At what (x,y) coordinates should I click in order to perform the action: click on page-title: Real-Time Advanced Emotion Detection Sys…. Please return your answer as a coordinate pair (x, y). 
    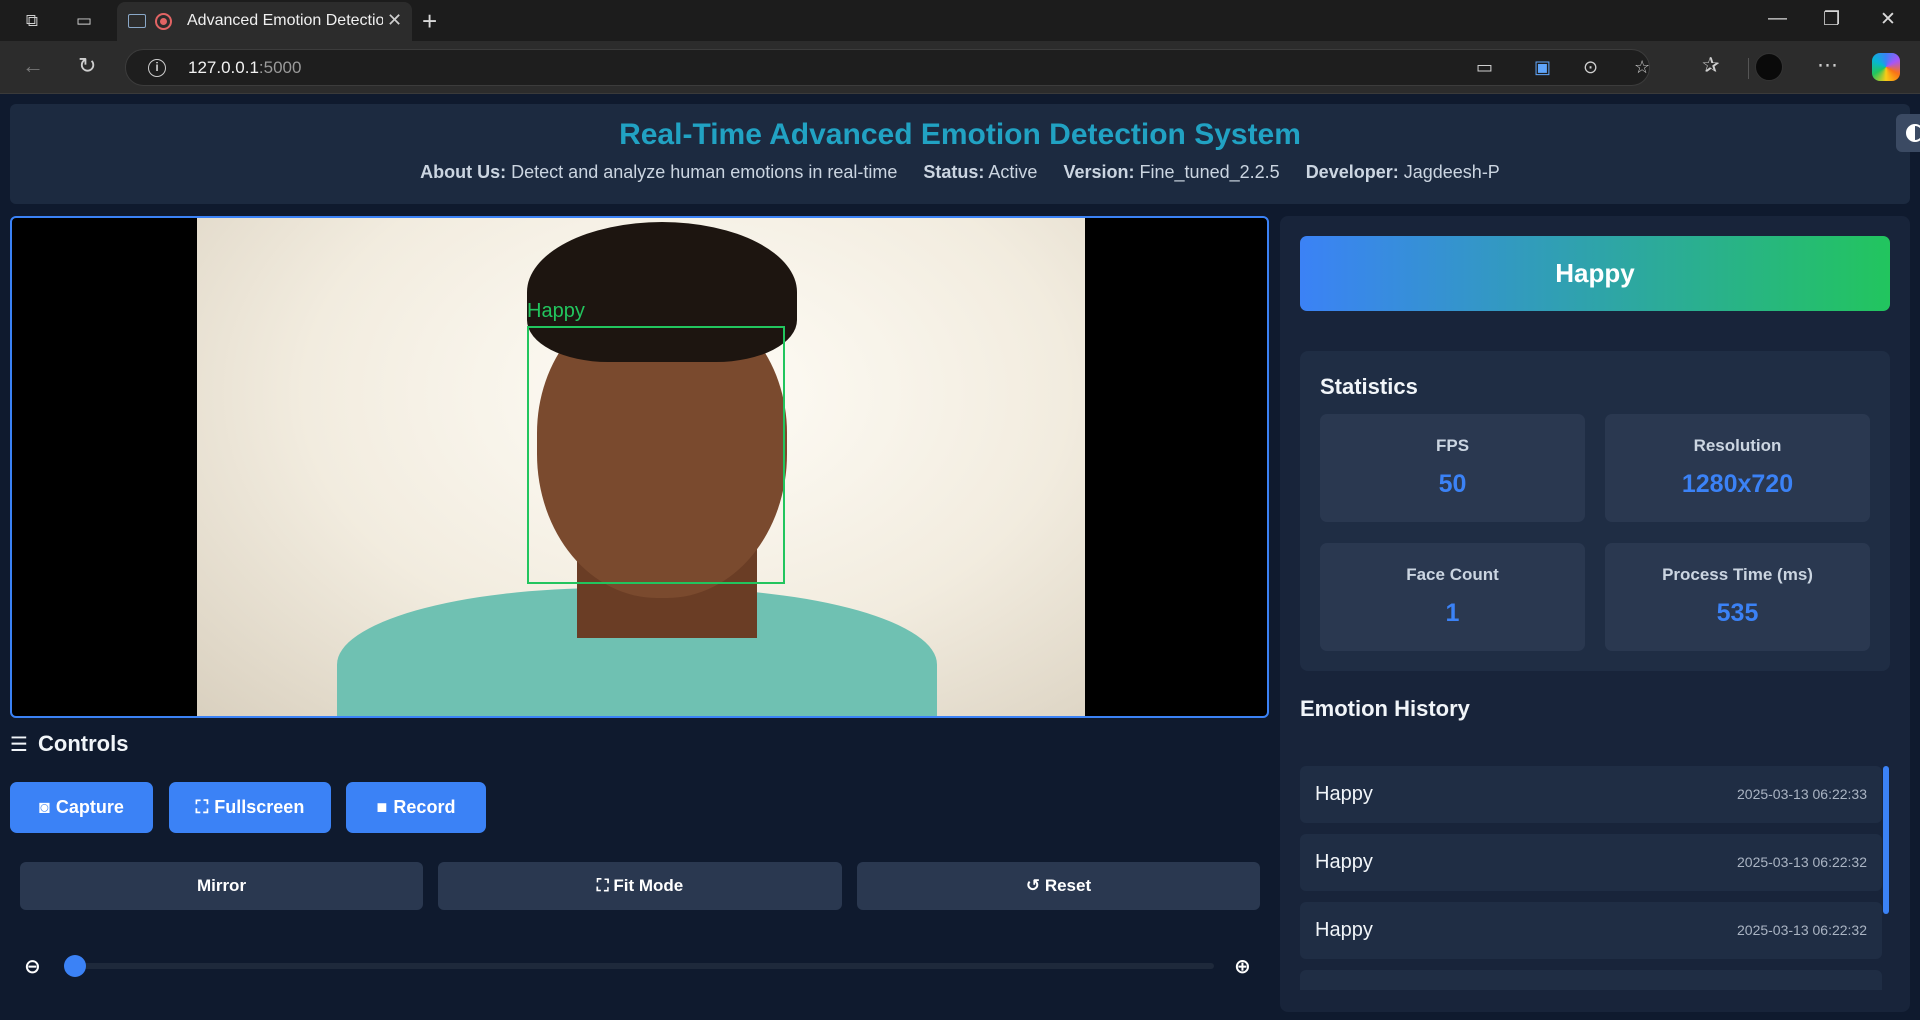
    Looking at the image, I should click on (960, 134).